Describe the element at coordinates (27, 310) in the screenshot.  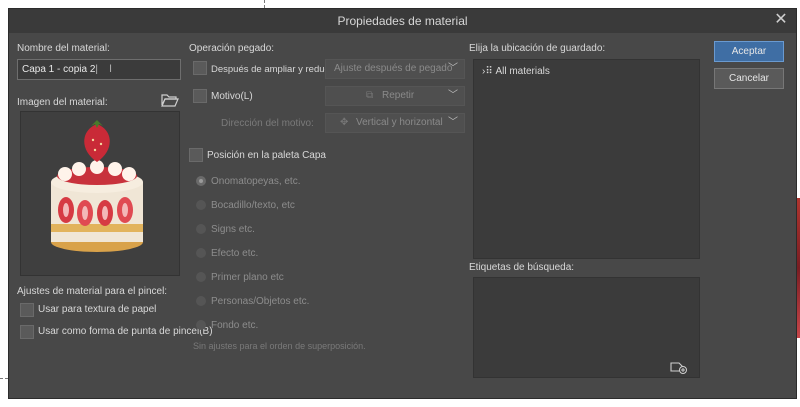
I see `paper-texture-checkbox` at that location.